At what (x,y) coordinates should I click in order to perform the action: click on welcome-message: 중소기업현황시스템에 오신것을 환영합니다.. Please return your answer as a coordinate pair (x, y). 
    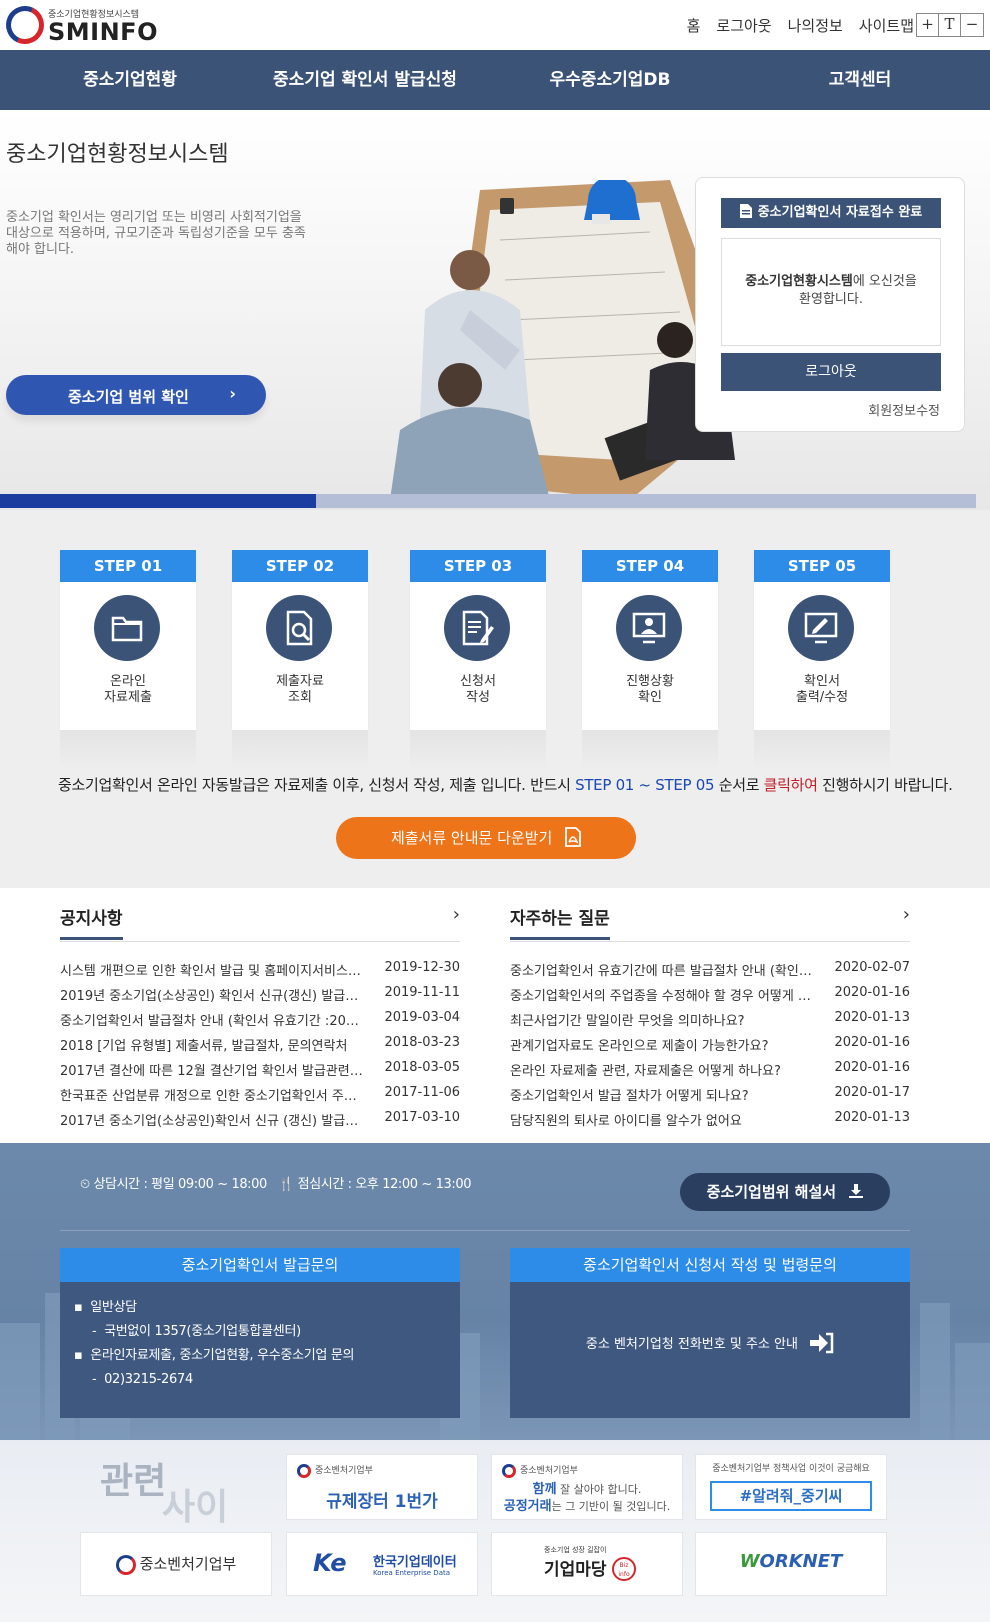
    Looking at the image, I should click on (831, 292).